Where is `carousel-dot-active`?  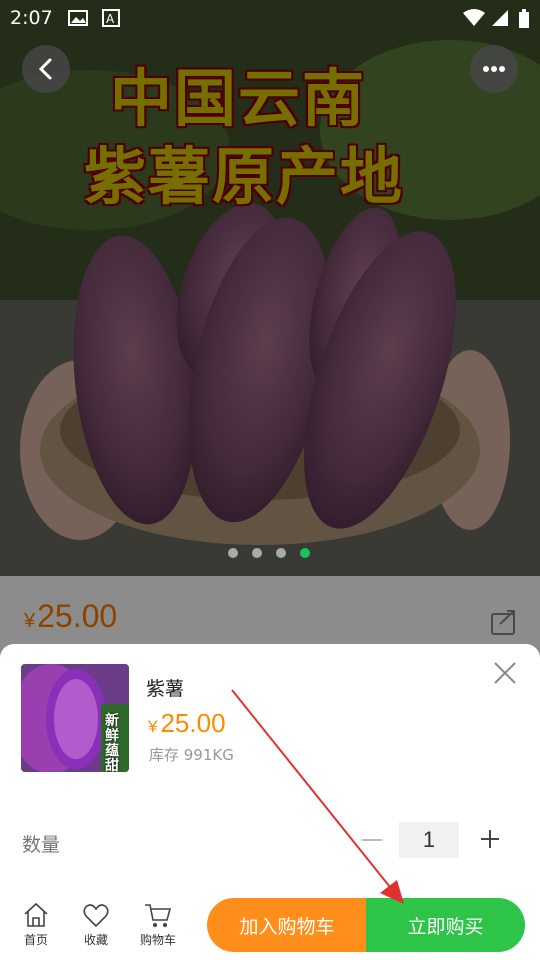 carousel-dot-active is located at coordinates (305, 553).